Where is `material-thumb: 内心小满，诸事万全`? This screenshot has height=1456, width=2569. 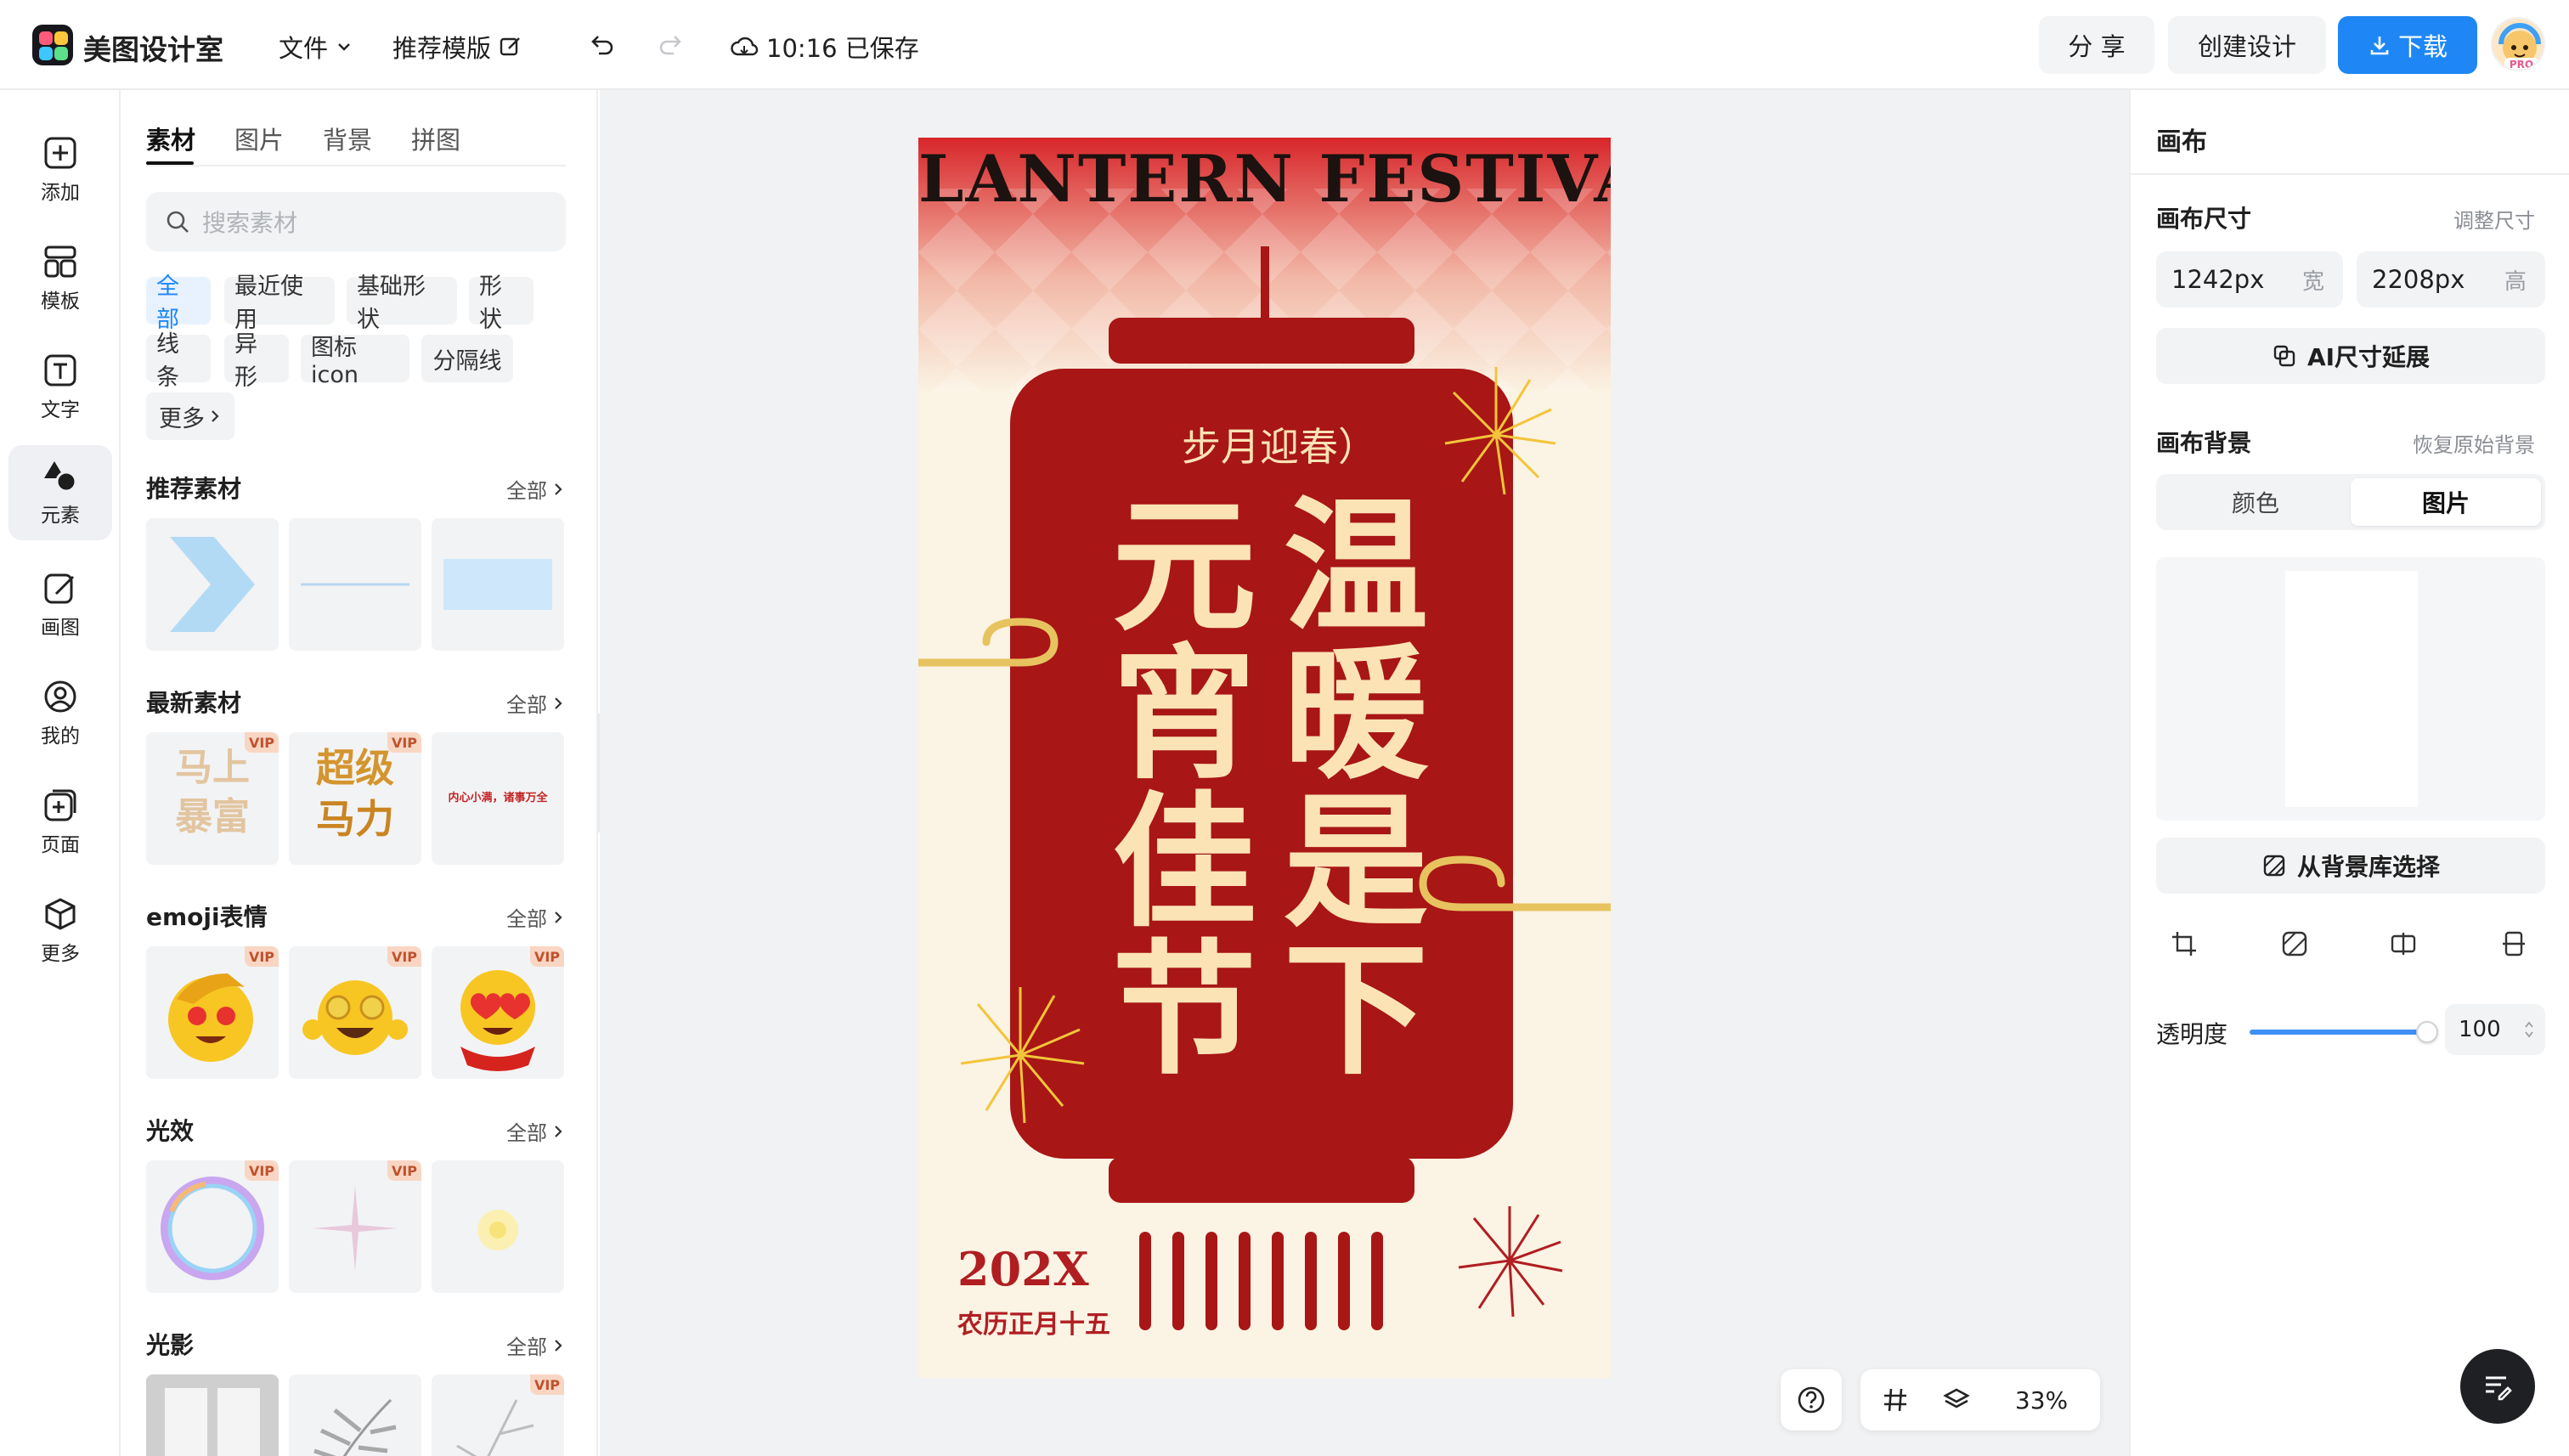 material-thumb: 内心小满，诸事万全 is located at coordinates (498, 798).